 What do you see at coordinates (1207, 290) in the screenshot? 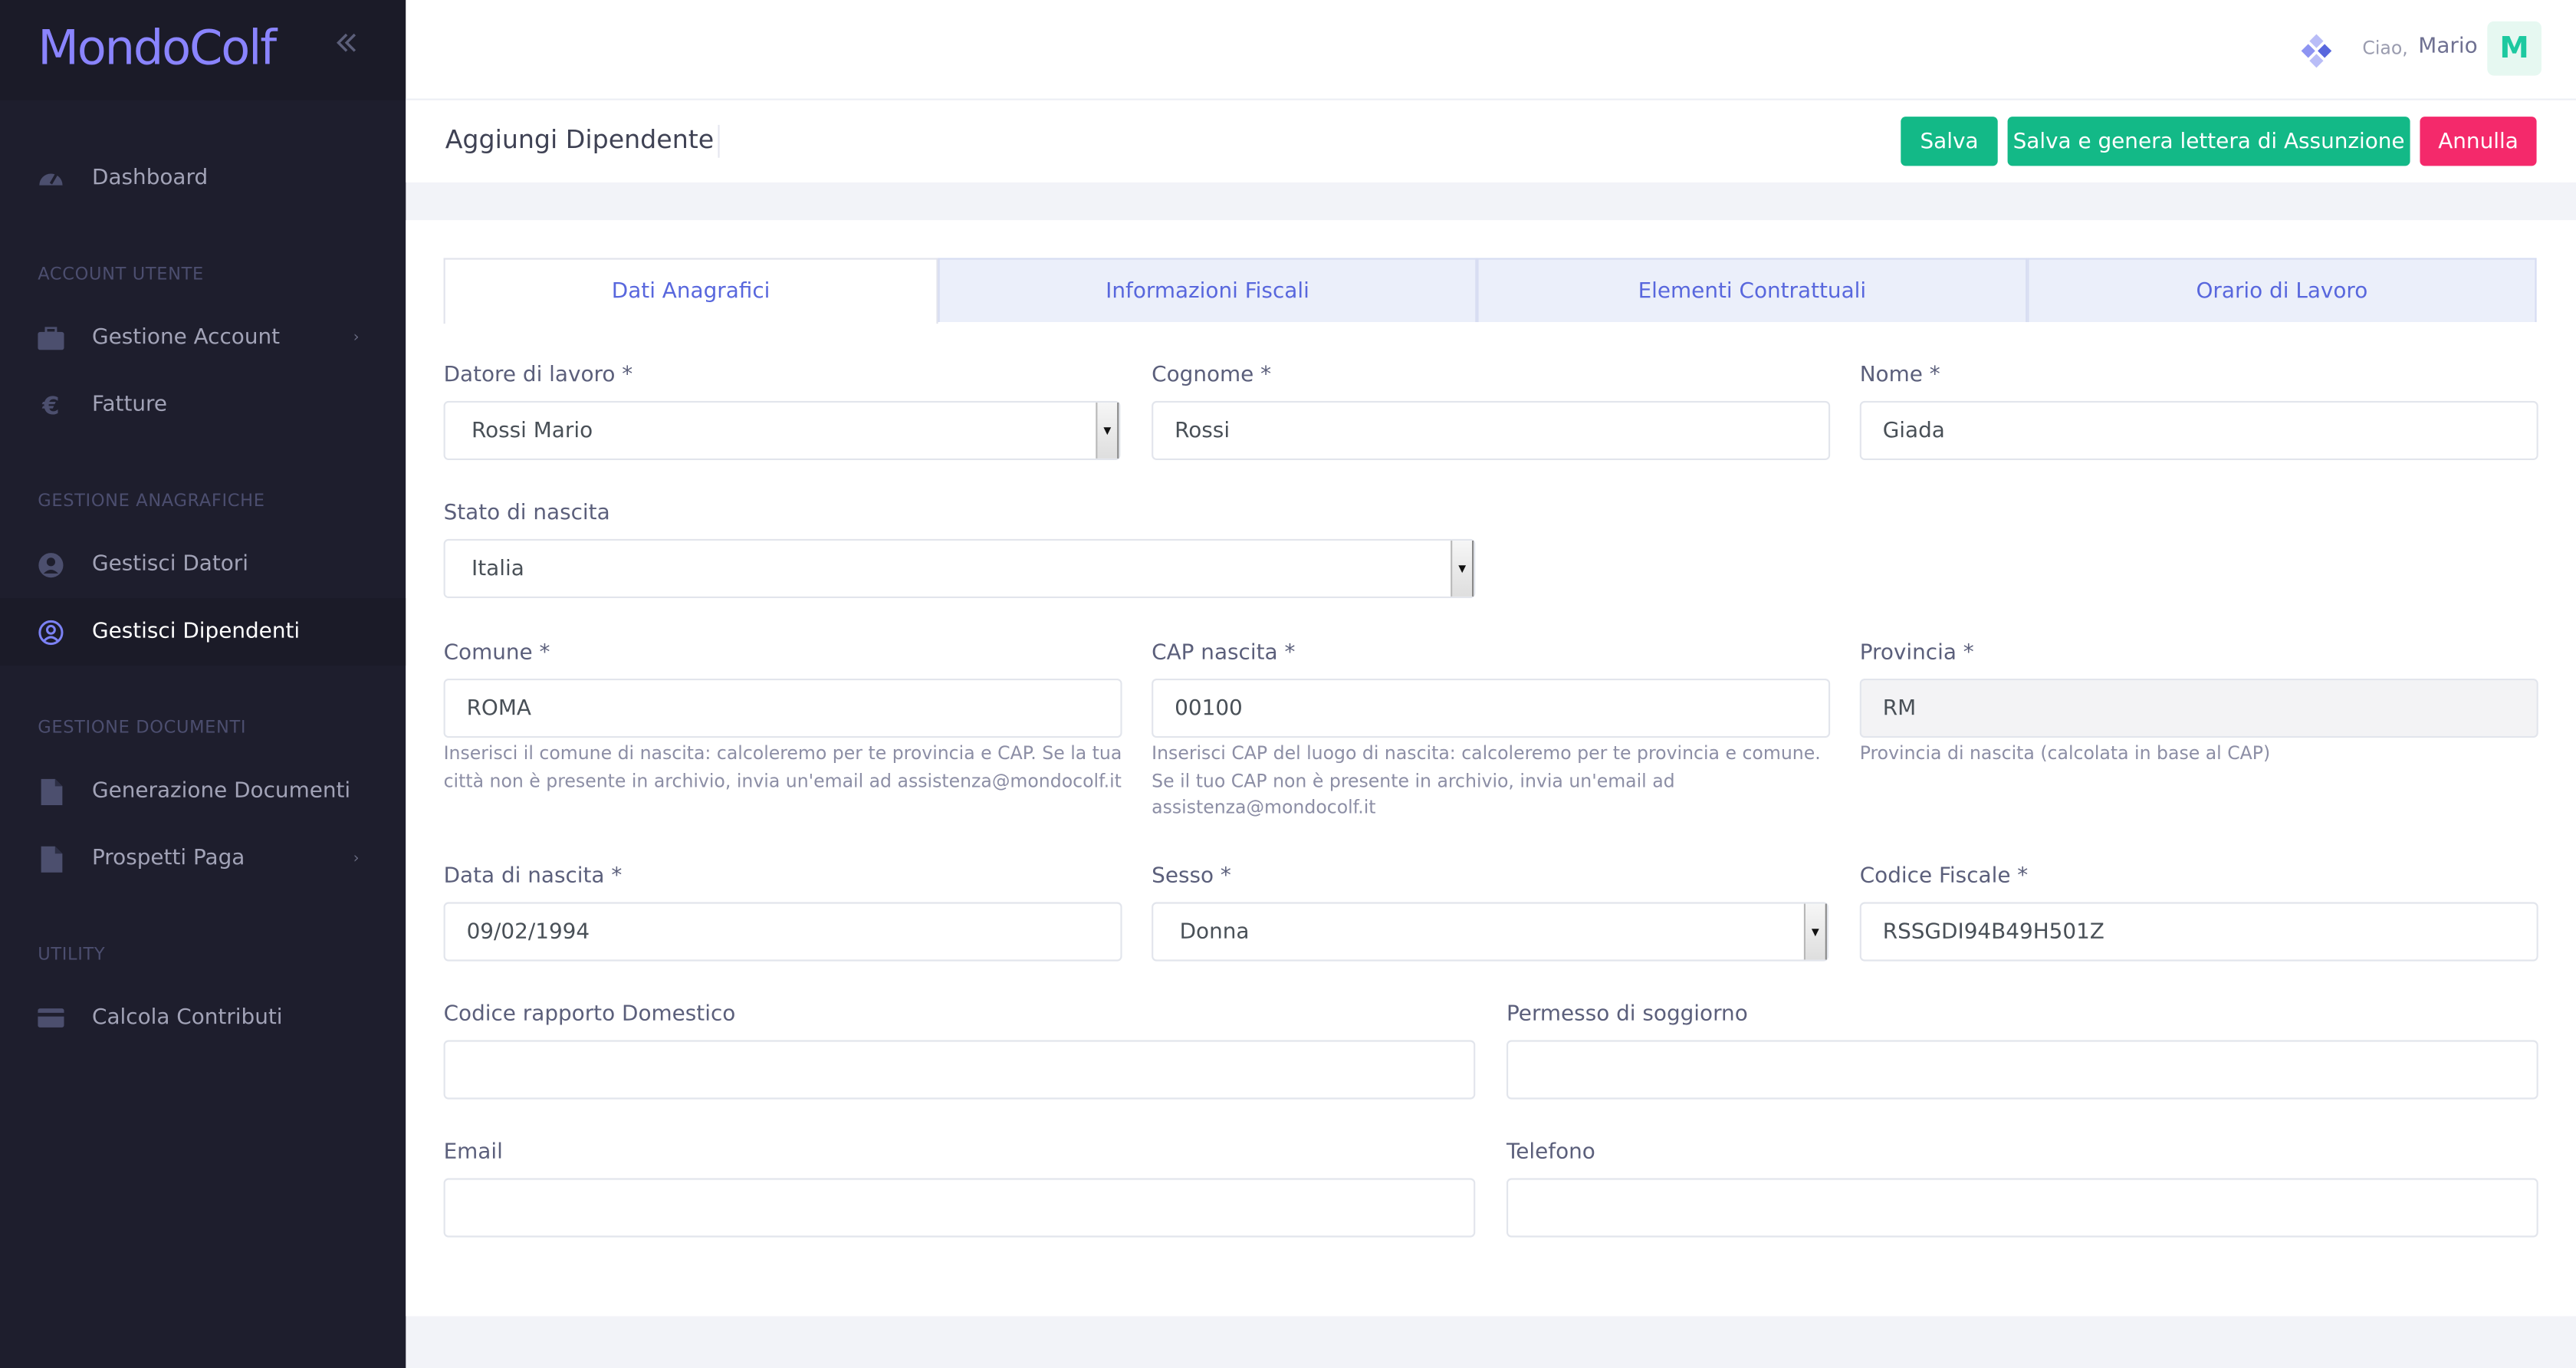
I see `tab-informazioni-fiscali: Informazioni Fiscali` at bounding box center [1207, 290].